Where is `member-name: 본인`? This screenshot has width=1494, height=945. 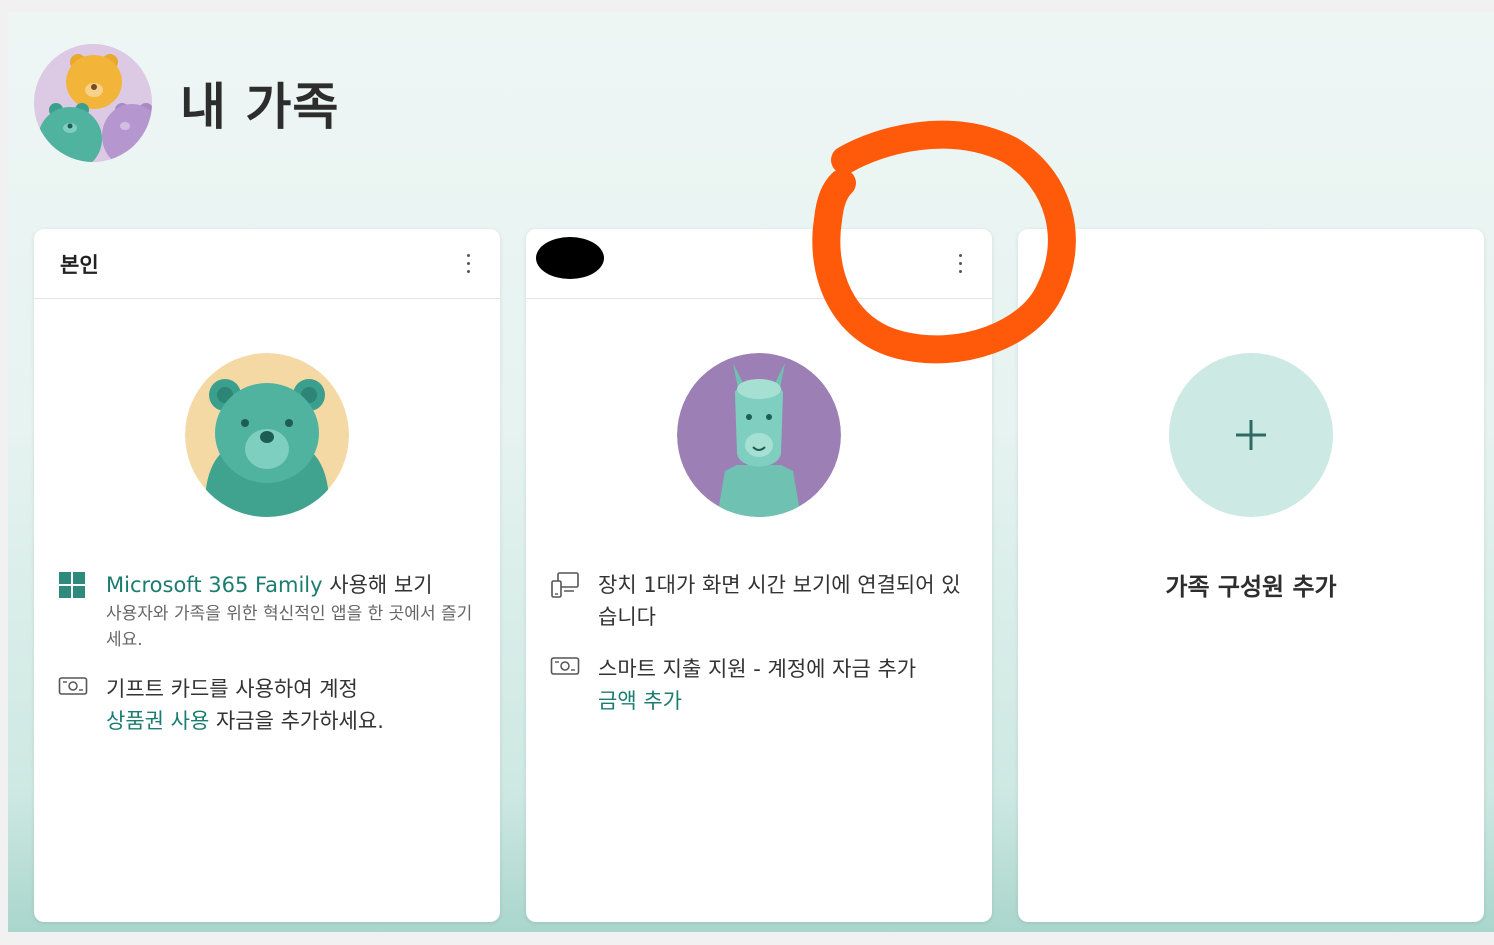
member-name: 본인 is located at coordinates (79, 264).